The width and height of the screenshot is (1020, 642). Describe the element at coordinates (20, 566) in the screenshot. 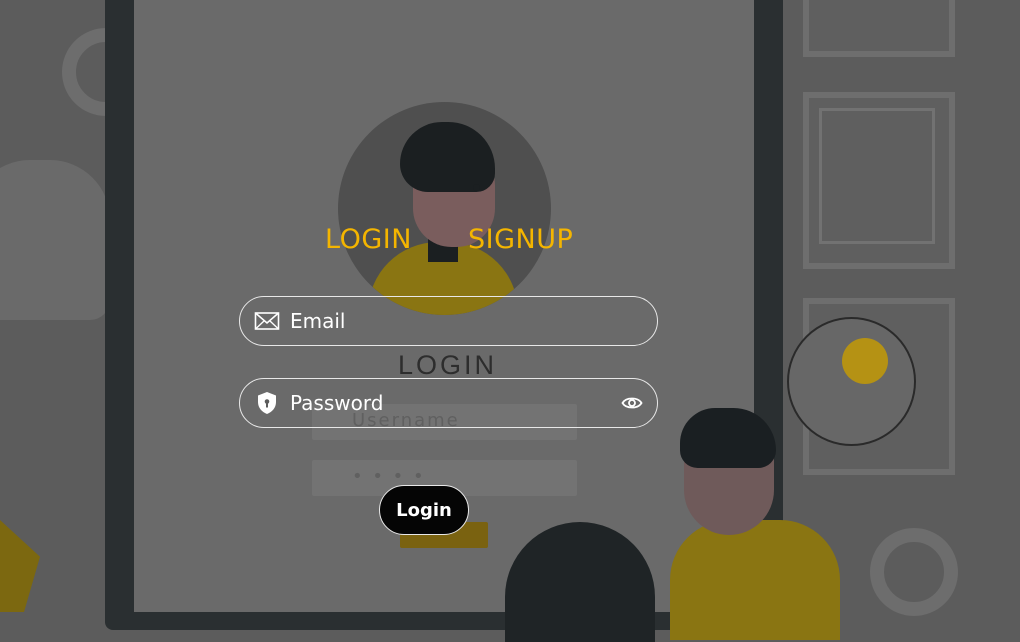

I see `background-leaf` at that location.